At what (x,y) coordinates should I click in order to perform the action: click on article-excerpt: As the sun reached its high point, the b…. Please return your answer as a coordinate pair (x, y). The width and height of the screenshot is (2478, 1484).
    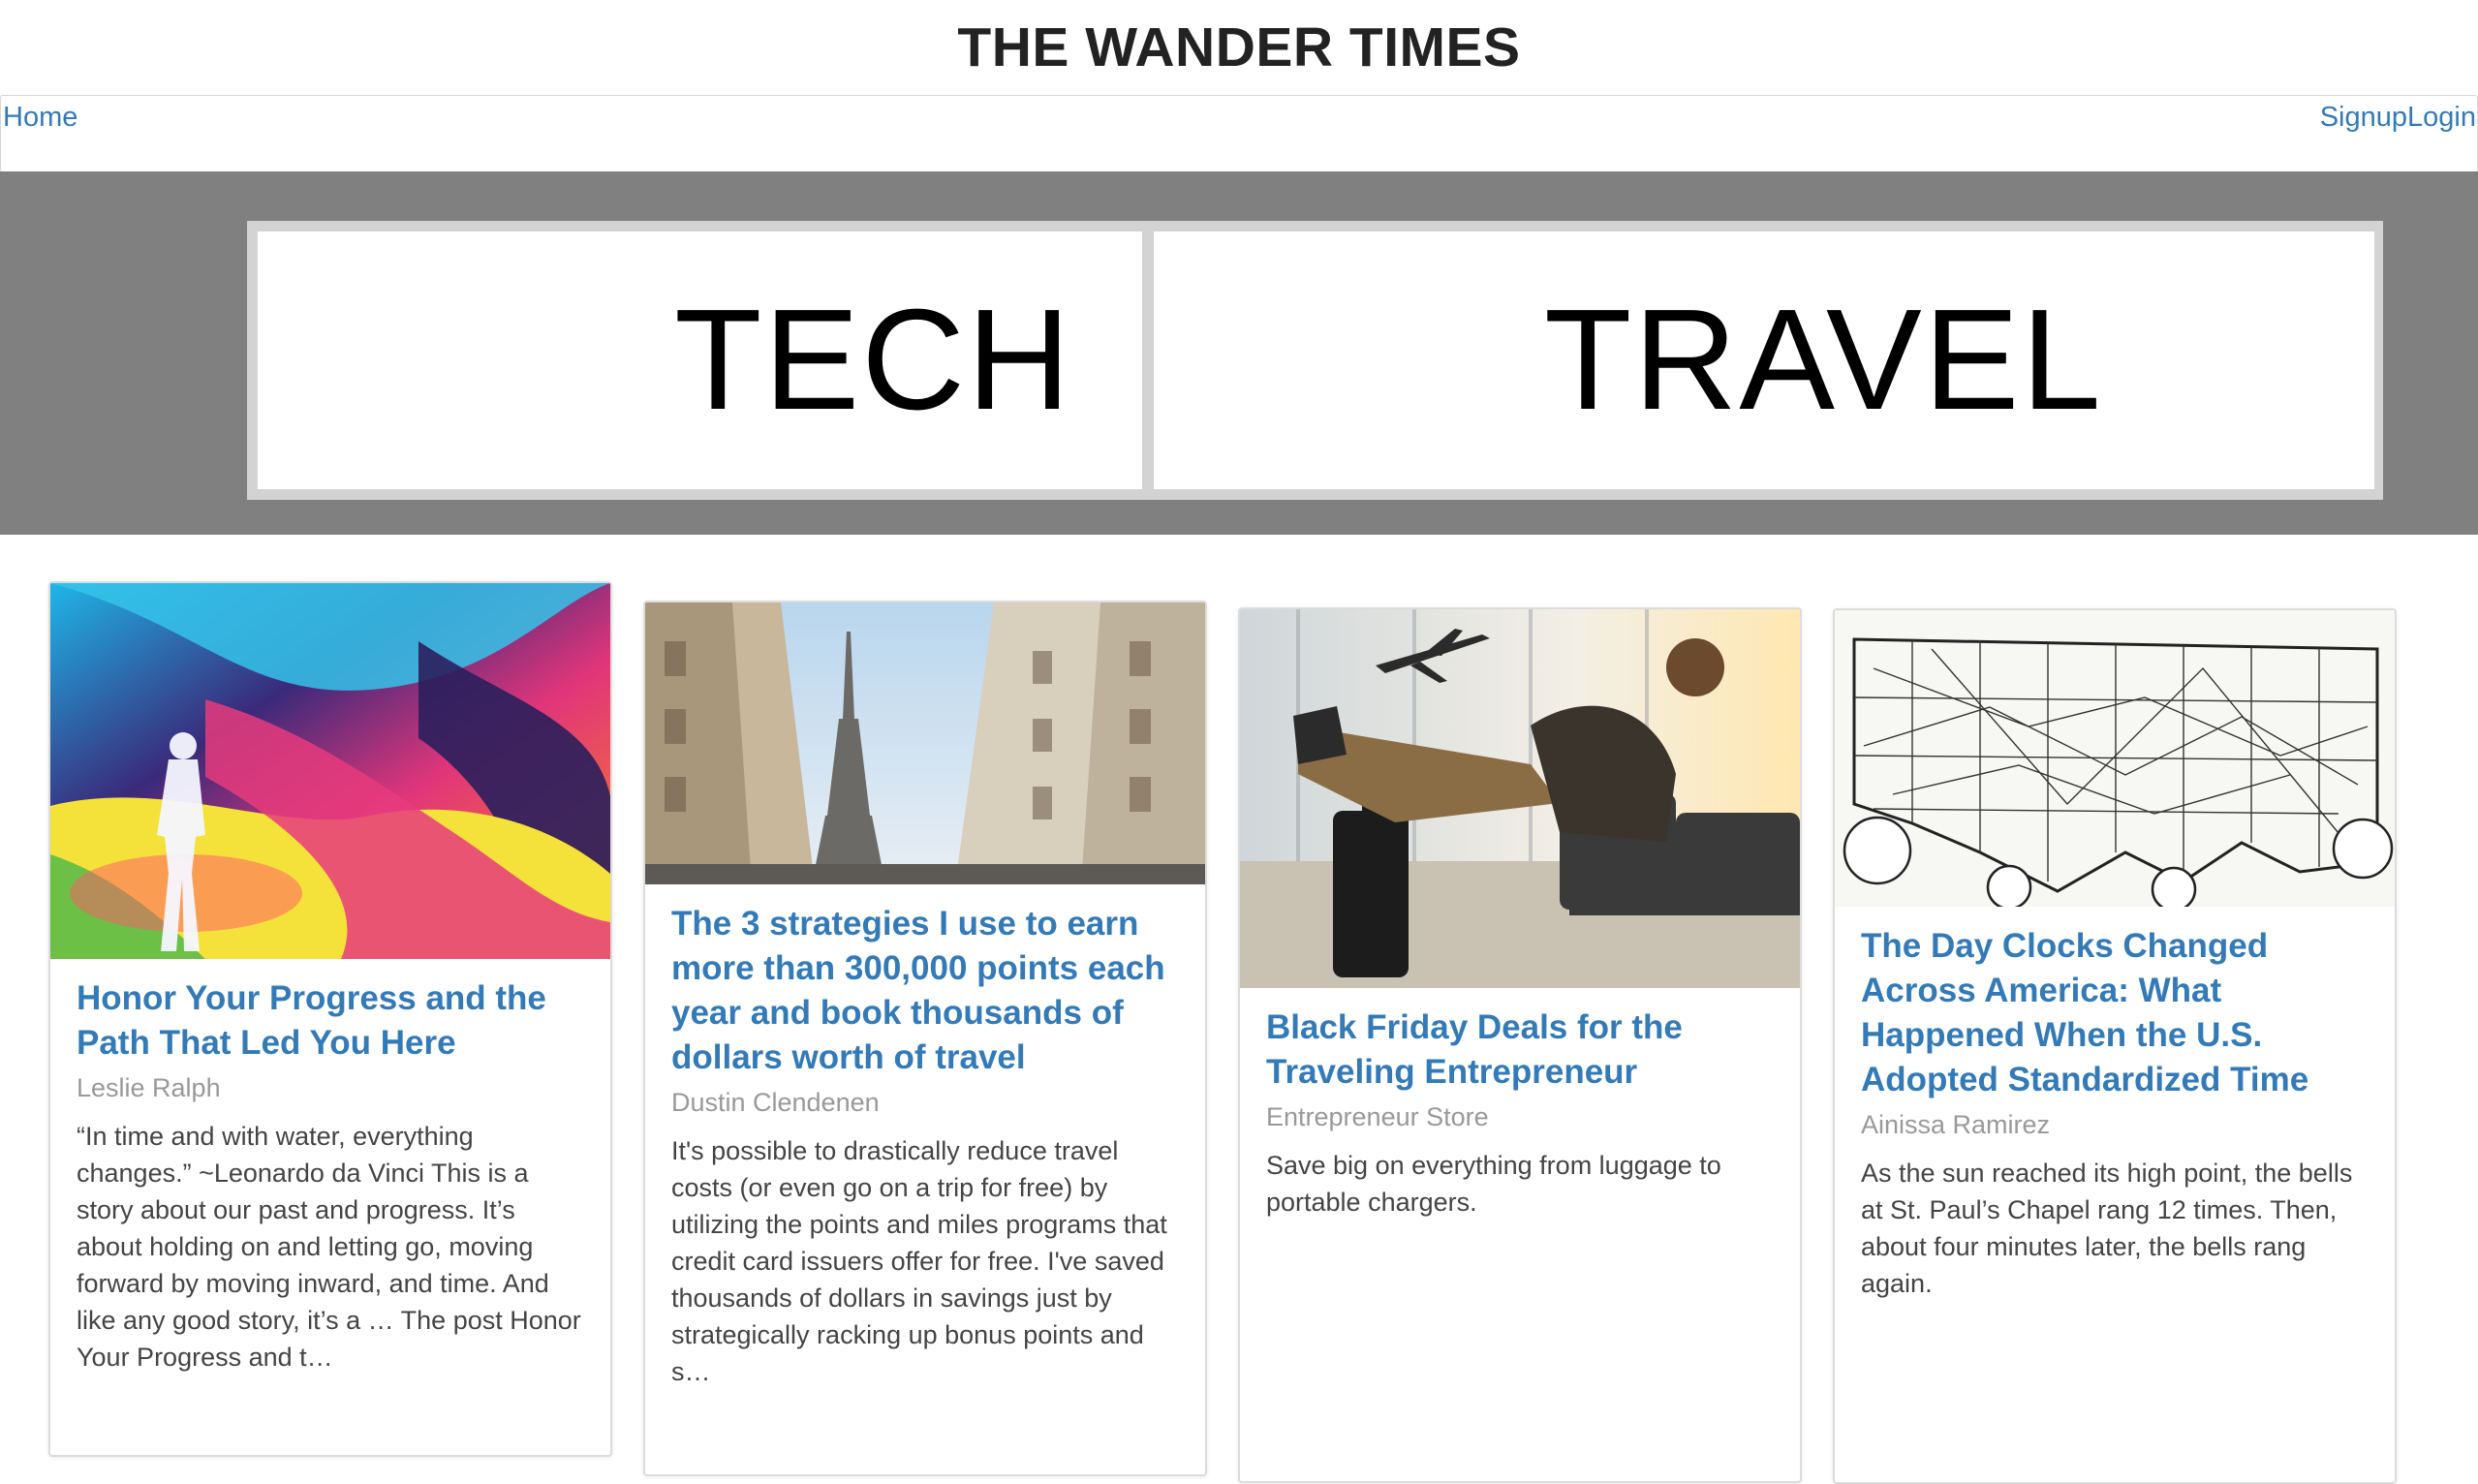
    Looking at the image, I should click on (2107, 1228).